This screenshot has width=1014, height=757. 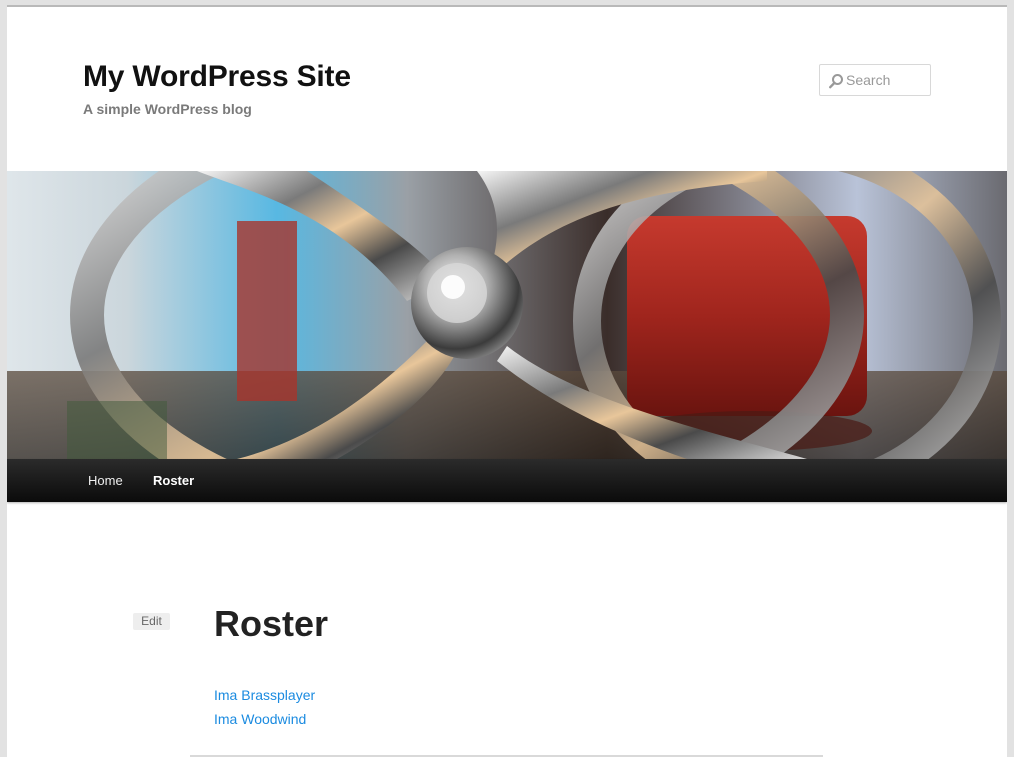 I want to click on nav-item-roster: Roster, so click(x=173, y=480).